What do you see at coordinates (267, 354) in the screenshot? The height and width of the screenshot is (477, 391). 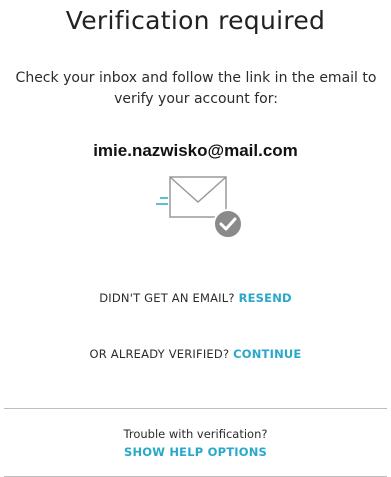 I see `continue-link: CONTINUE` at bounding box center [267, 354].